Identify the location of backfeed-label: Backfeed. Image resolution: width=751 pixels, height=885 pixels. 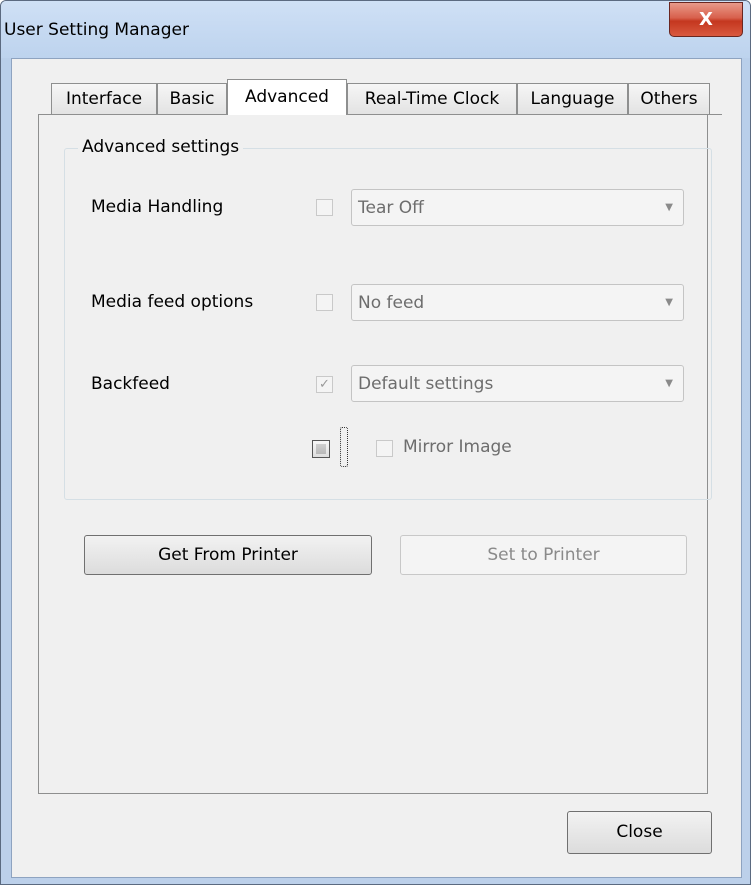
(130, 384).